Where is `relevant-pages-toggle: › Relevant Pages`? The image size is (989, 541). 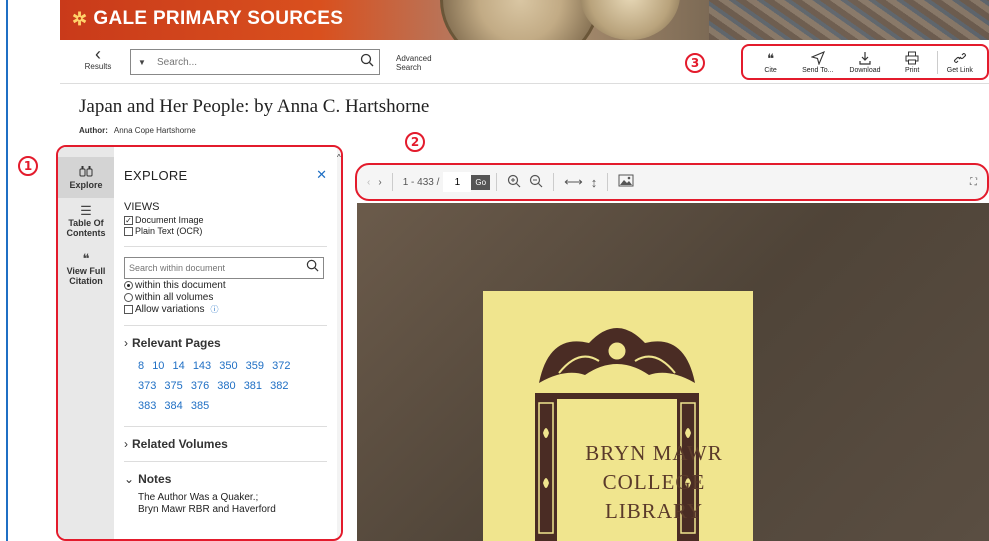
relevant-pages-toggle: › Relevant Pages is located at coordinates (232, 343).